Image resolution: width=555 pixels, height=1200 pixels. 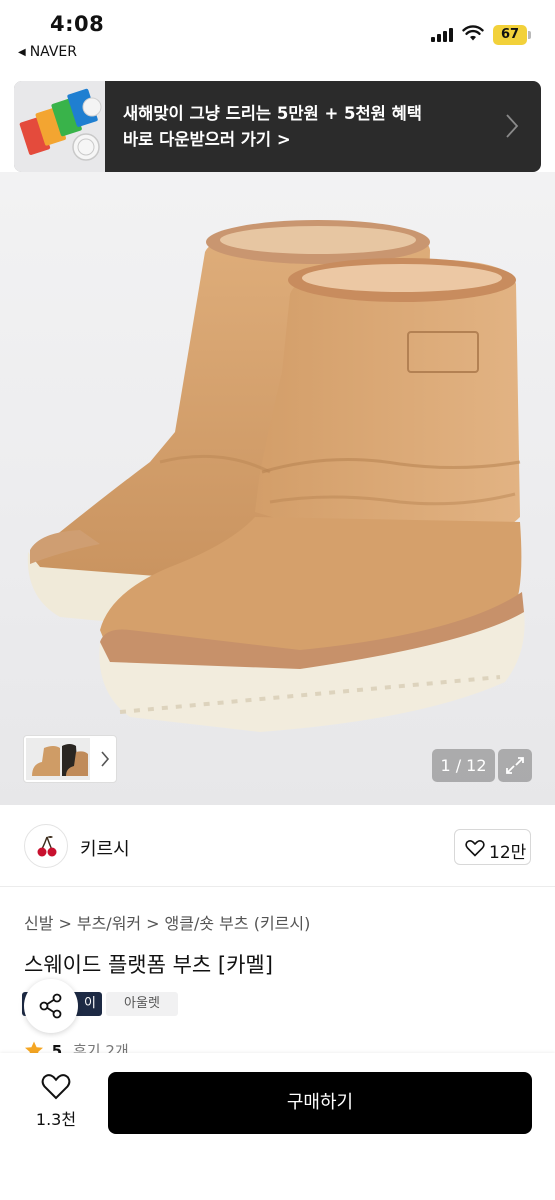 What do you see at coordinates (105, 848) in the screenshot?
I see `store-name: 키르시` at bounding box center [105, 848].